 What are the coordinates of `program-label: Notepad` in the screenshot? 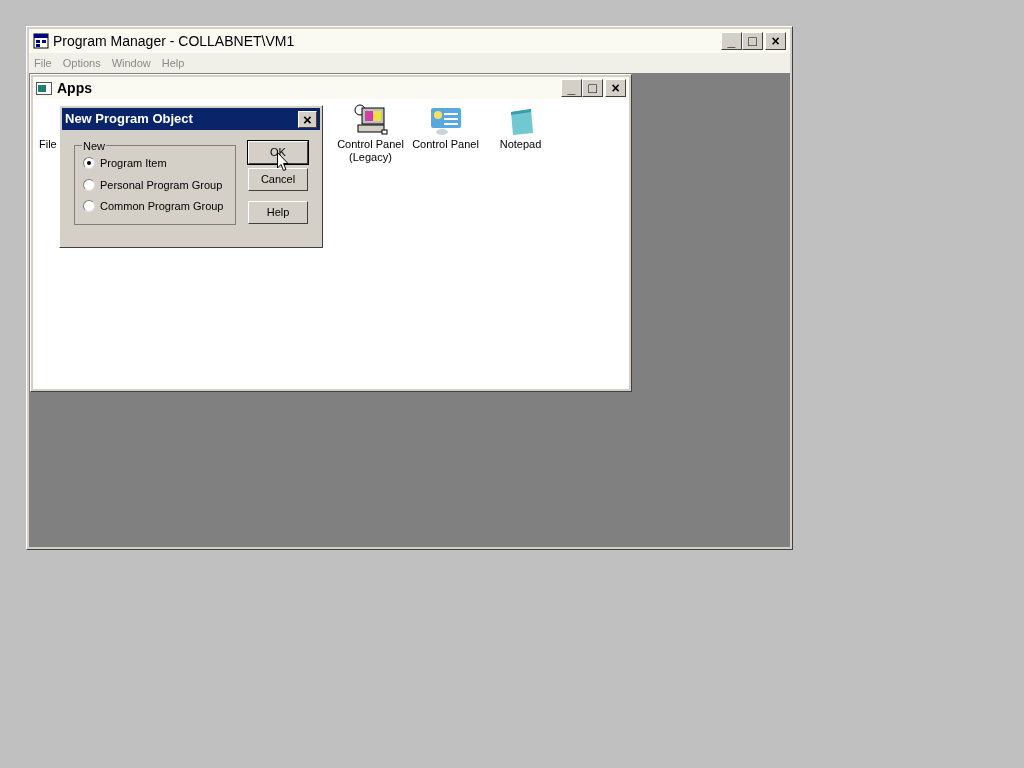 It's located at (520, 144).